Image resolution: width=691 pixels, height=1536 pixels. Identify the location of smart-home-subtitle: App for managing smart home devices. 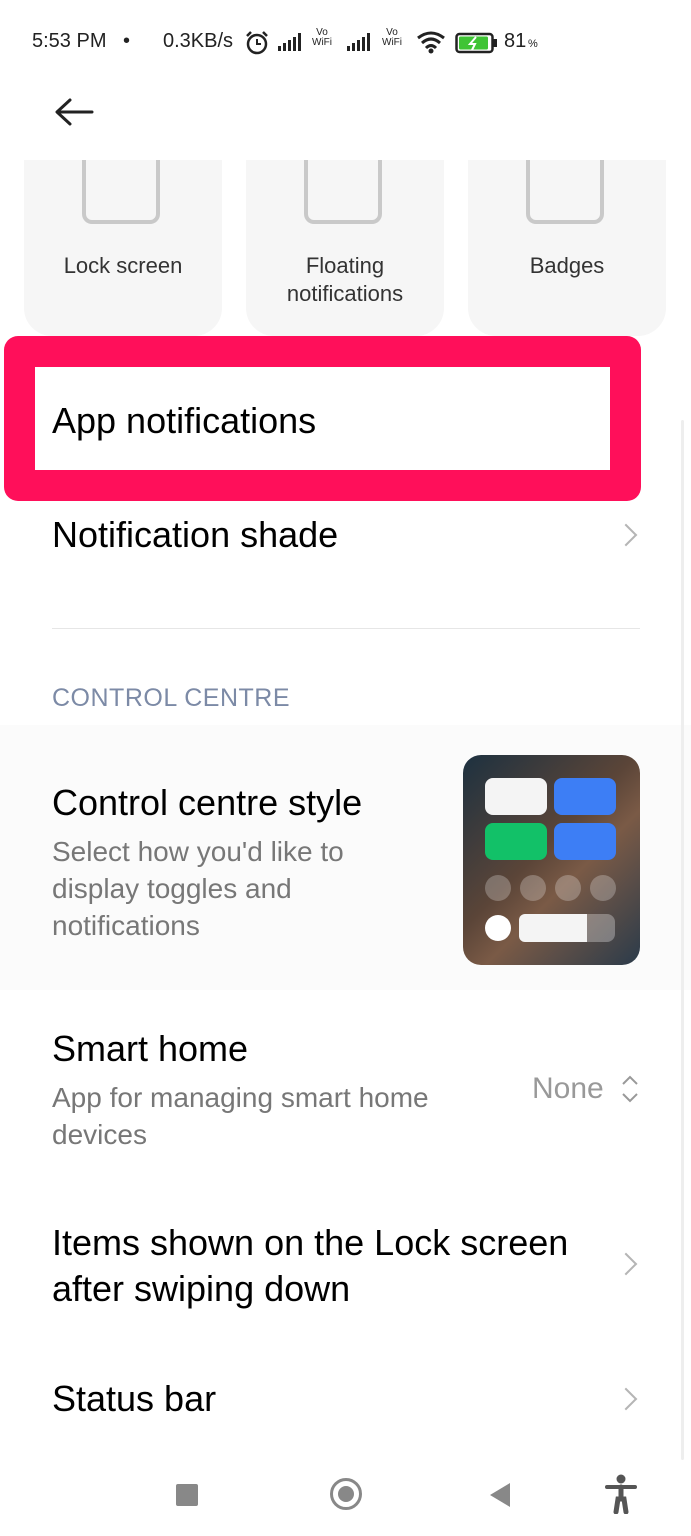
(240, 1116).